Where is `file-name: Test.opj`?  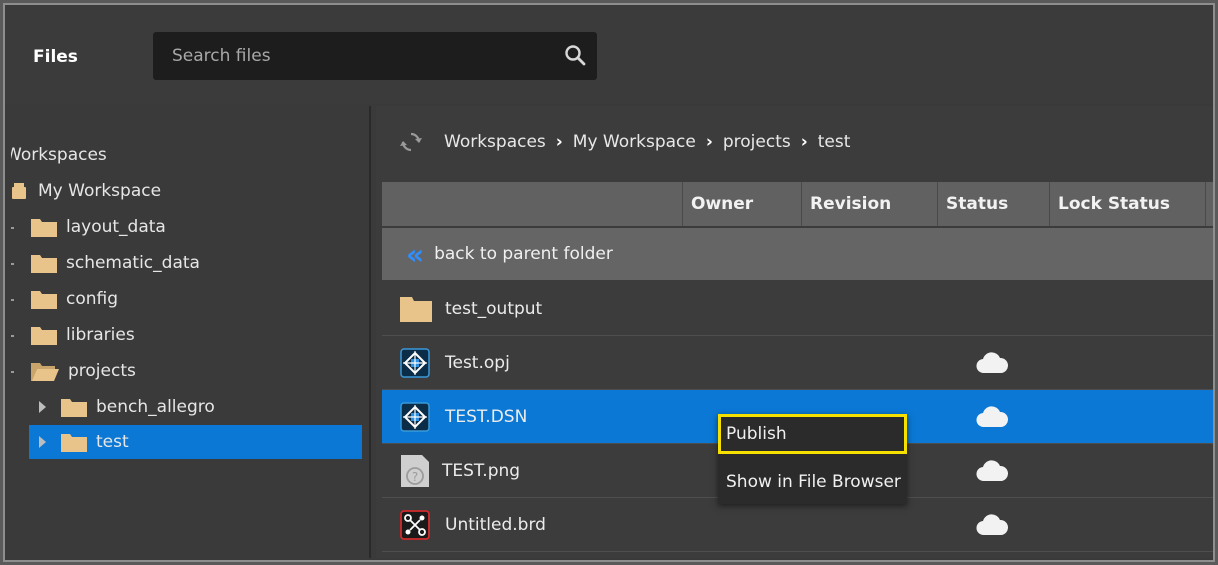 file-name: Test.opj is located at coordinates (477, 362).